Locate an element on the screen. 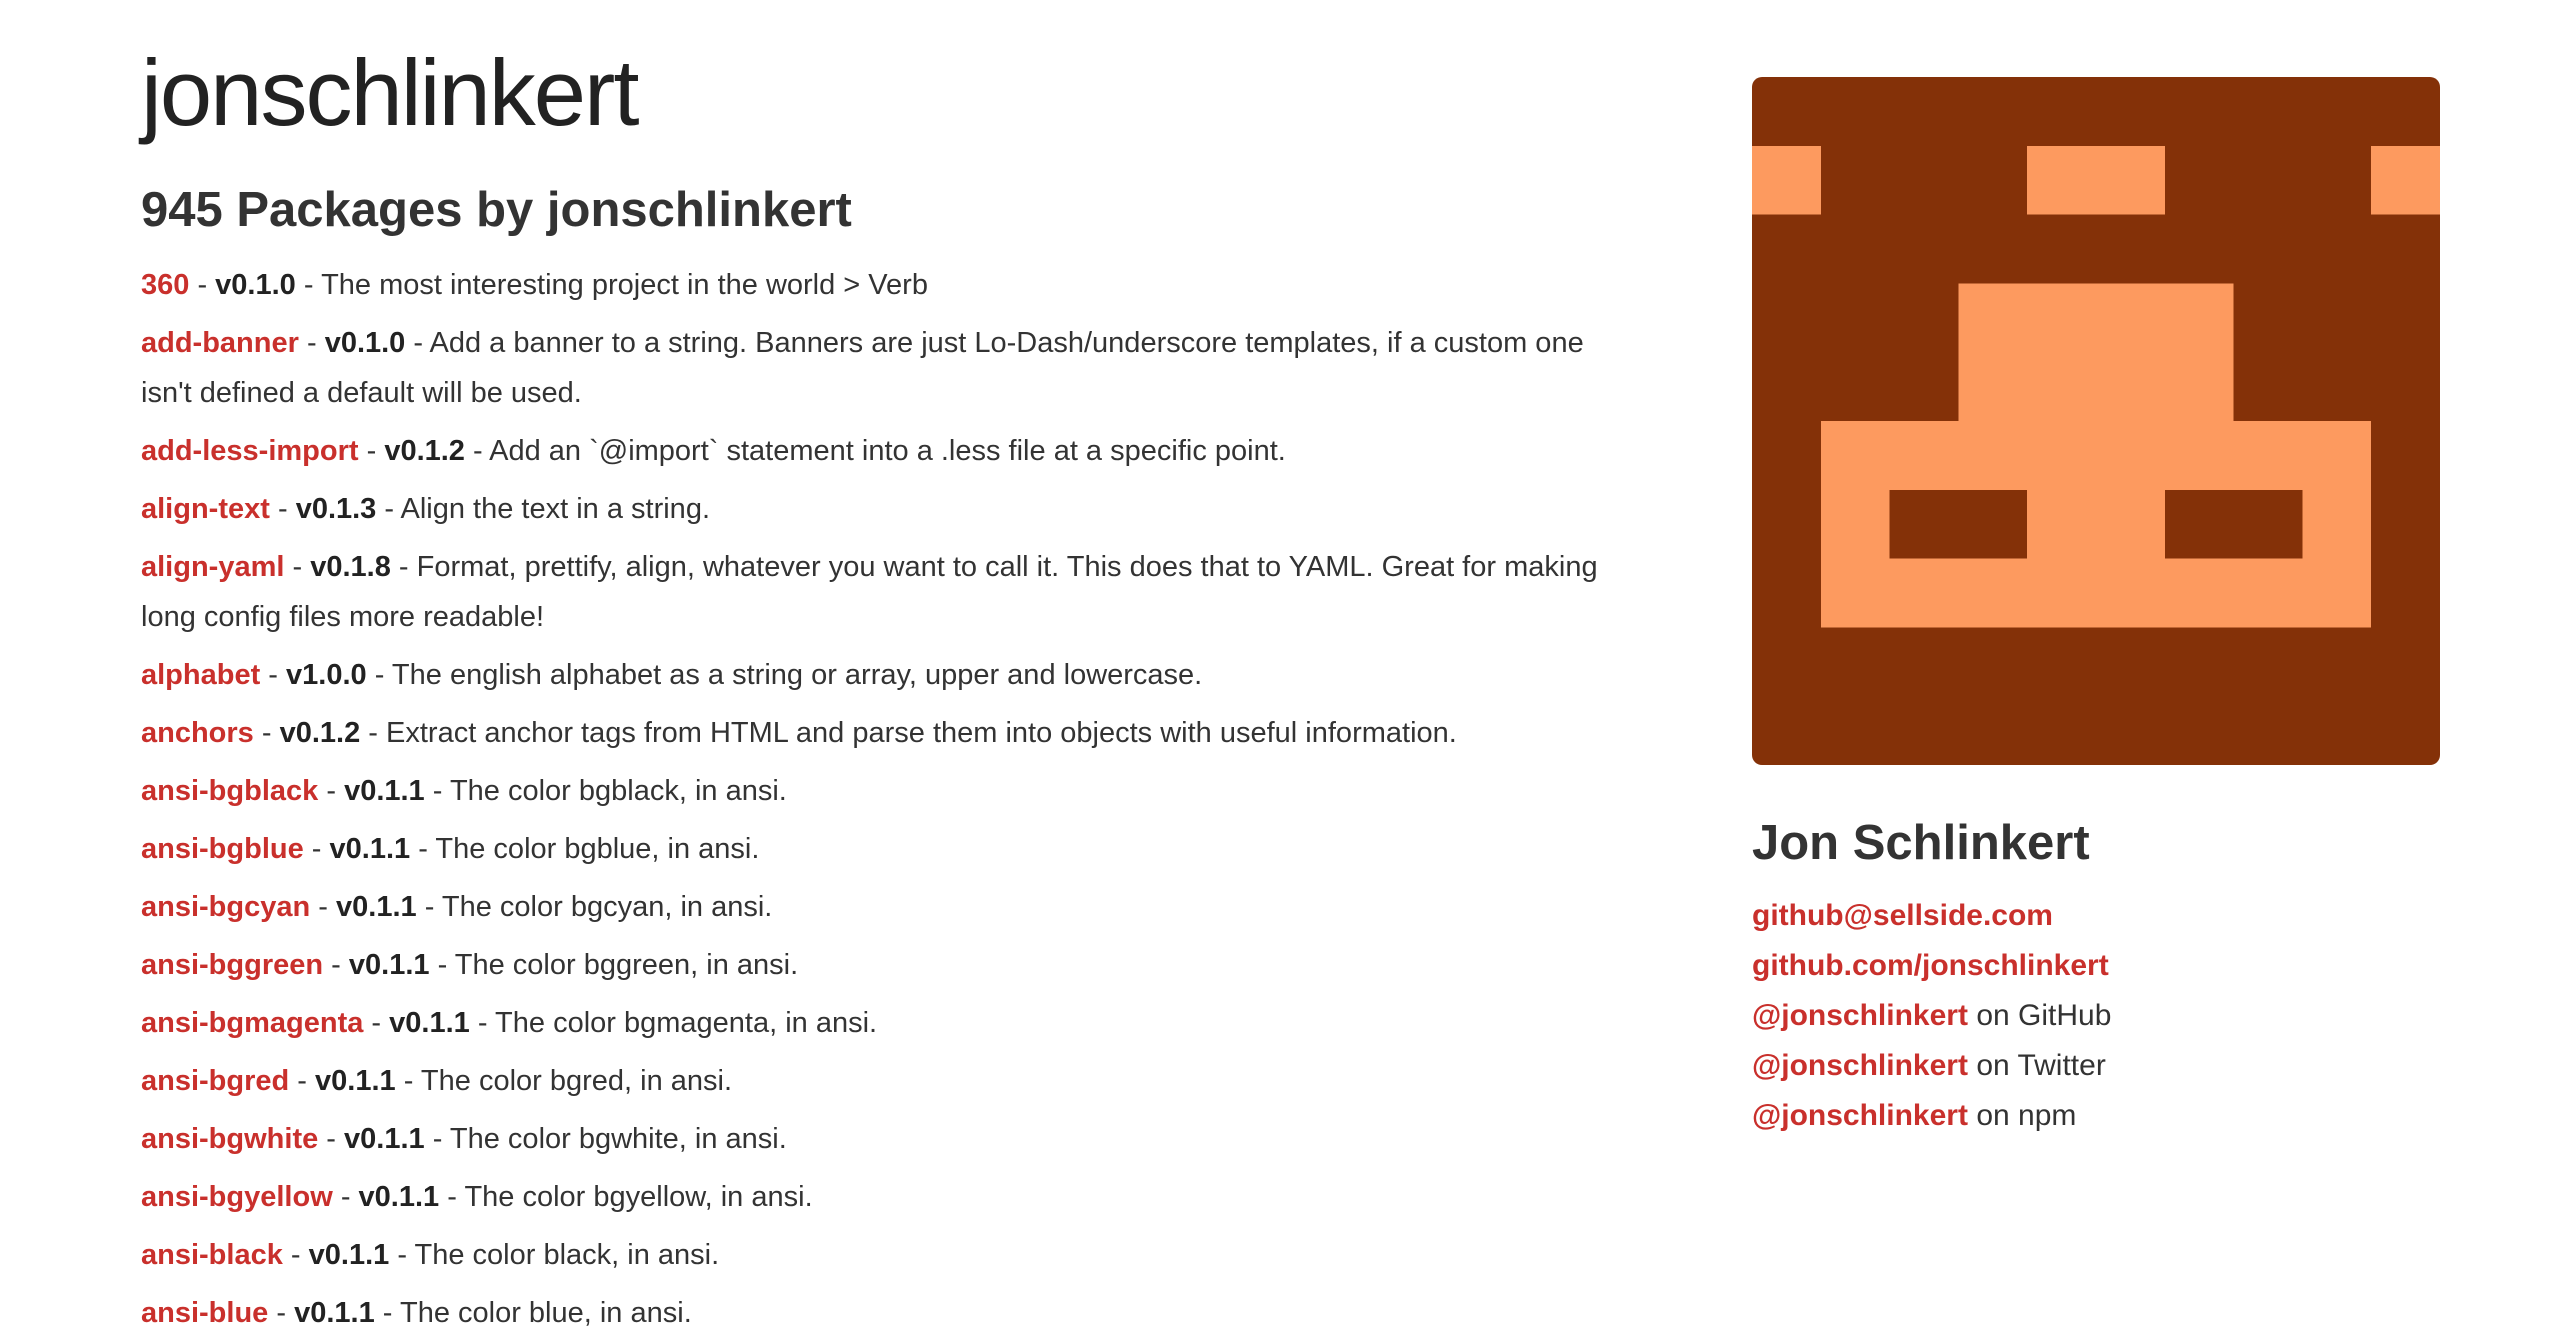 This screenshot has width=2556, height=1332. package-description: The color bggreen, in ansi. is located at coordinates (626, 964).